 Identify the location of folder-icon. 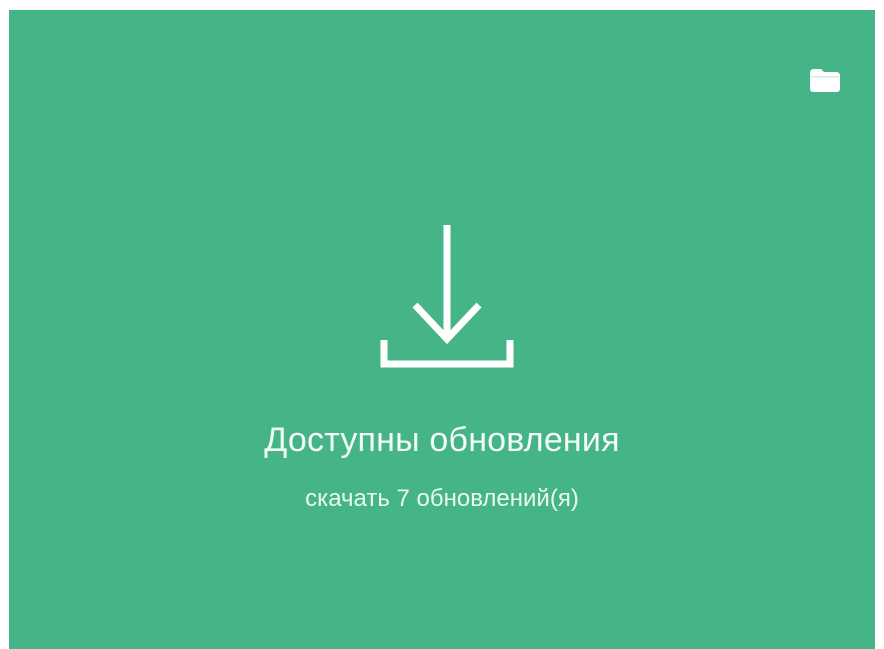
(825, 80).